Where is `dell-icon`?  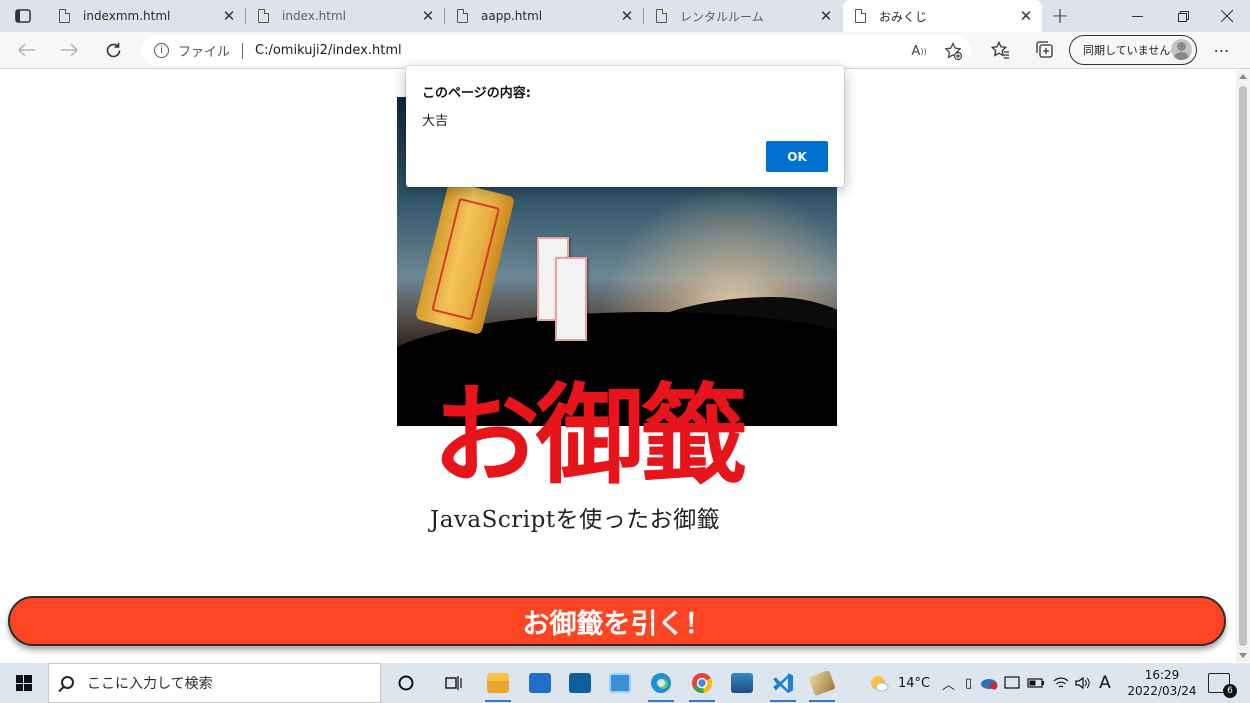
dell-icon is located at coordinates (580, 683).